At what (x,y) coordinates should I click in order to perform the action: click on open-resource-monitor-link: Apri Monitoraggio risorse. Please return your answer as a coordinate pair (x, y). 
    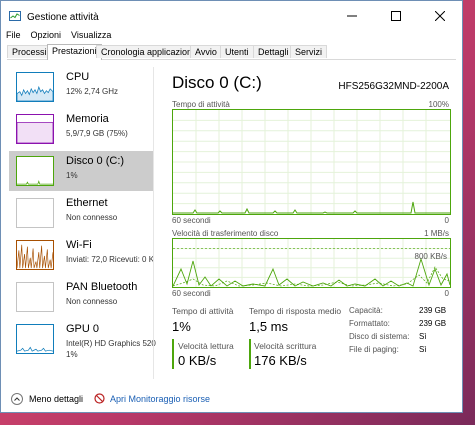
    Looking at the image, I should click on (152, 398).